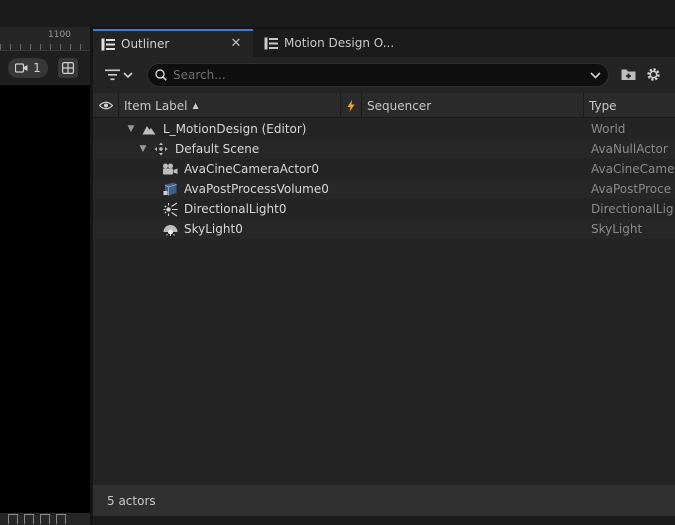 This screenshot has height=525, width=675. I want to click on search-input, so click(381, 75).